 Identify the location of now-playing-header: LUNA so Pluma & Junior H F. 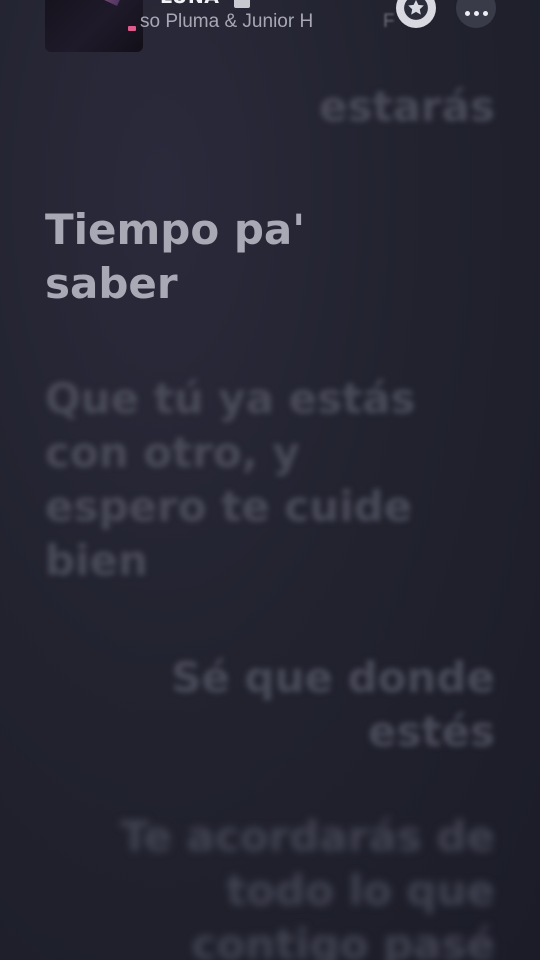
(270, 30).